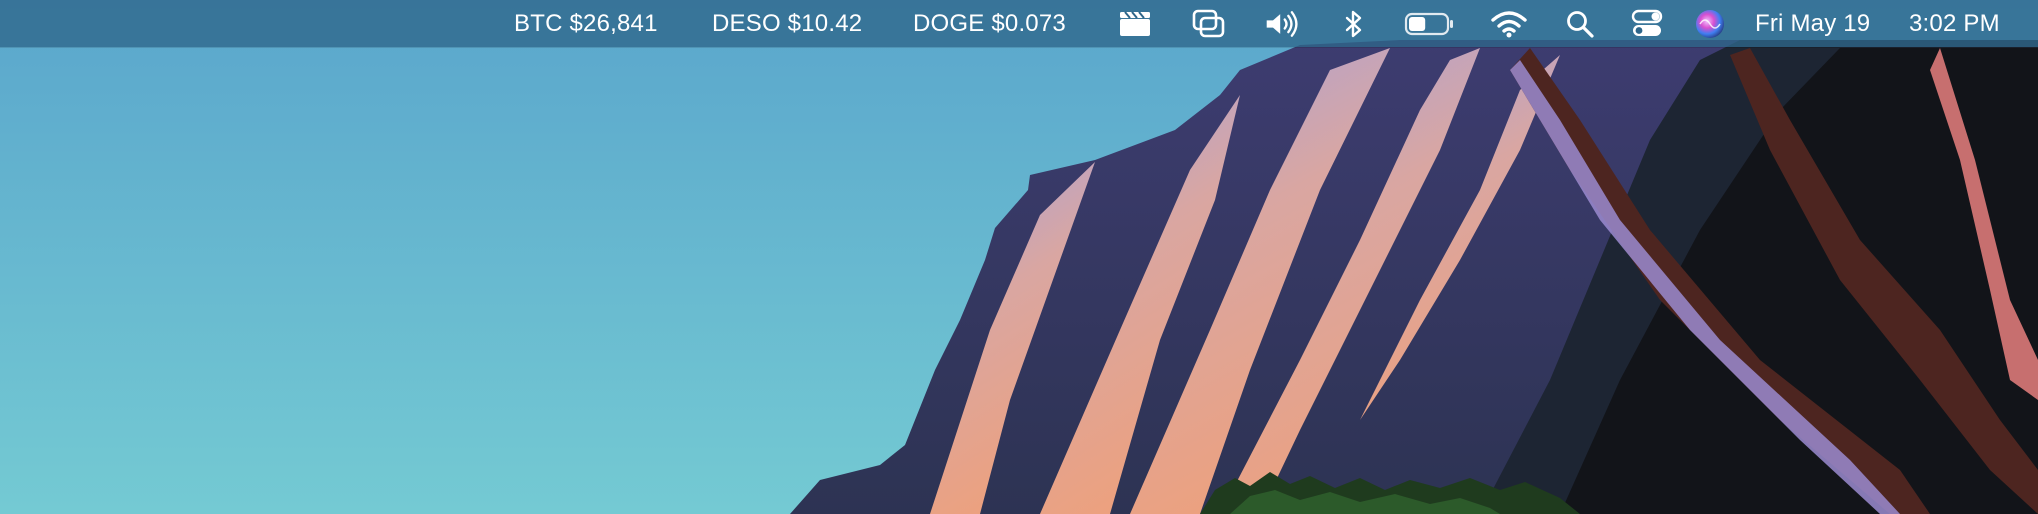  What do you see at coordinates (1354, 24) in the screenshot?
I see `bluetooth-icon` at bounding box center [1354, 24].